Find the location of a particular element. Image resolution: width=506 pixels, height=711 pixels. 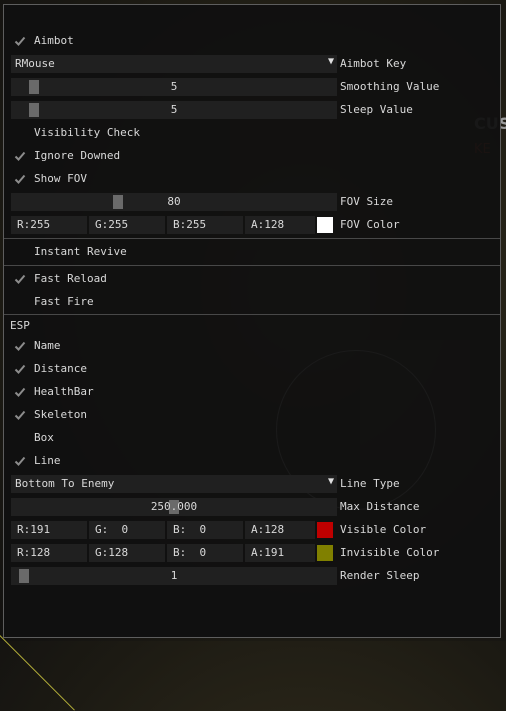

visible-color-g-field: G: 0 is located at coordinates (127, 530).